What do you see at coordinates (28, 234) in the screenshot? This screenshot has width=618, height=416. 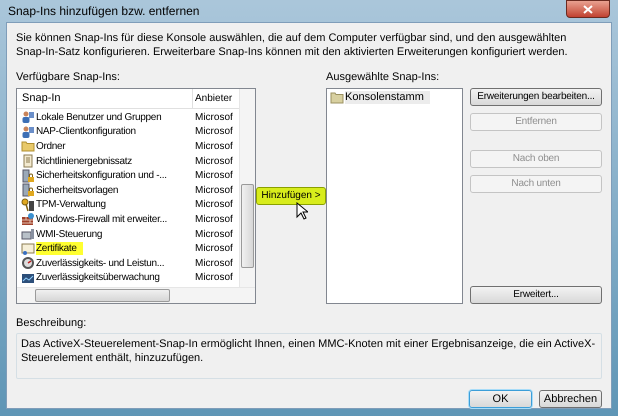 I see `computer-icon` at bounding box center [28, 234].